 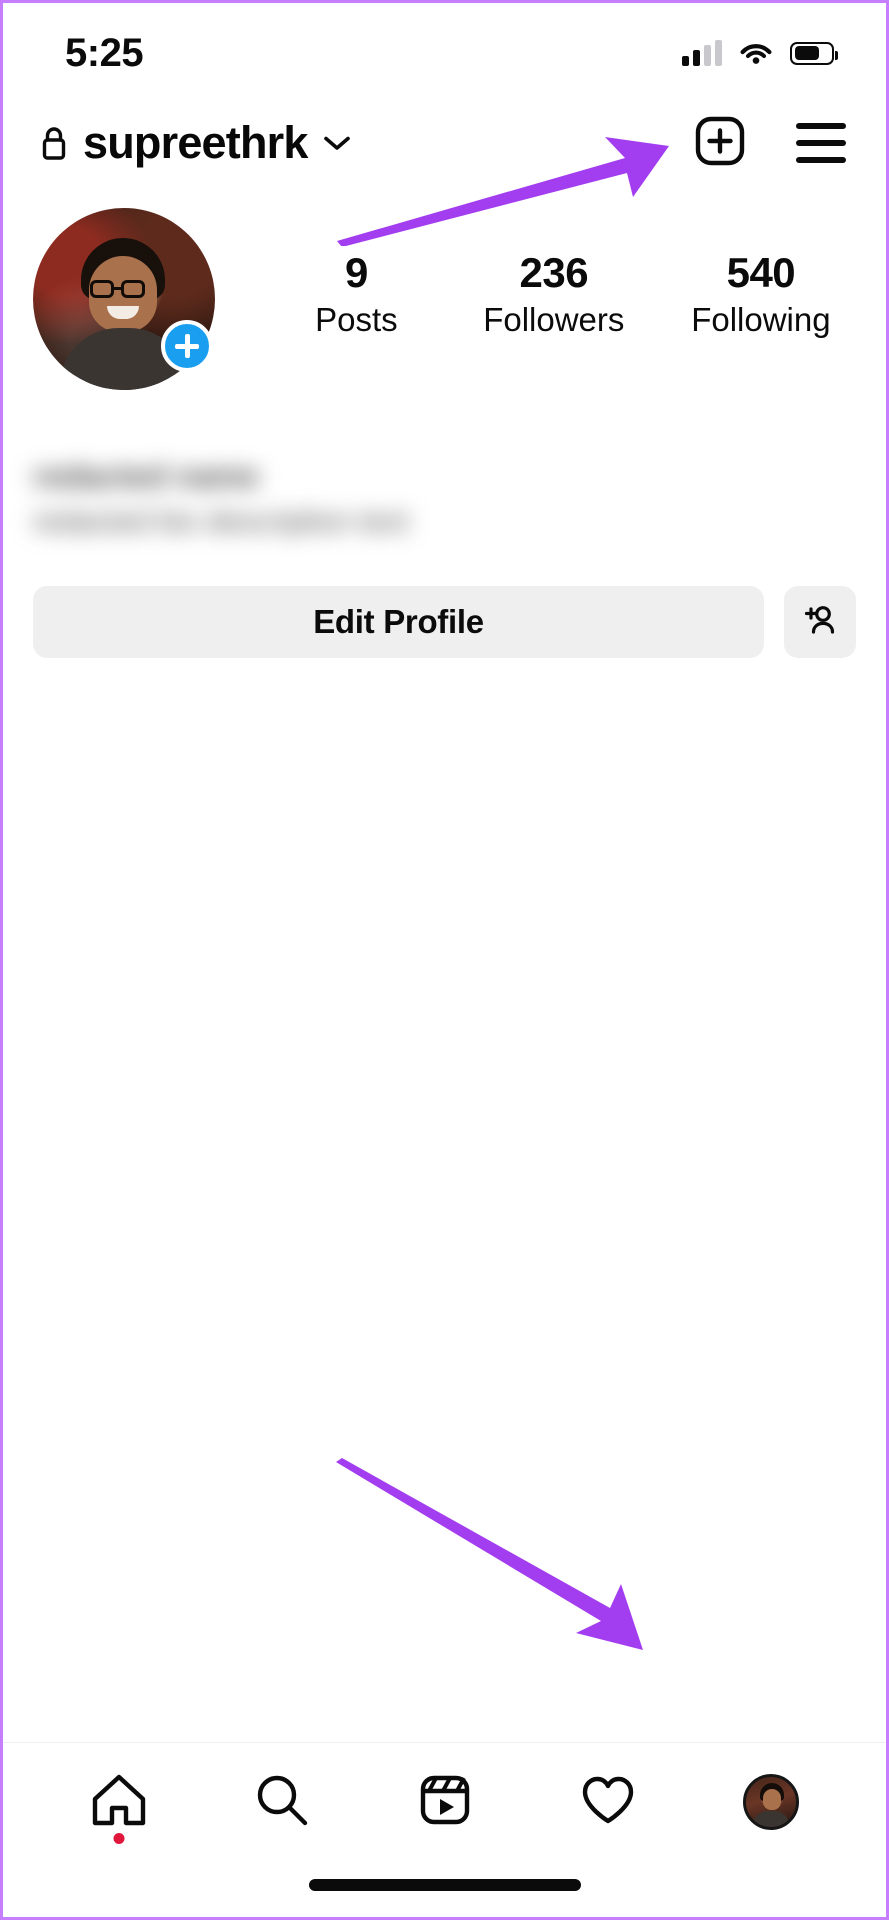 What do you see at coordinates (554, 320) in the screenshot?
I see `stat-followers-label: Followers` at bounding box center [554, 320].